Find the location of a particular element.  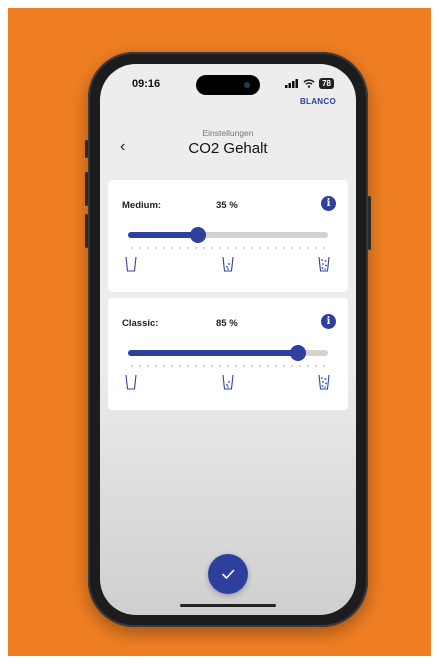

page-title: CO2 Gehalt is located at coordinates (228, 148).